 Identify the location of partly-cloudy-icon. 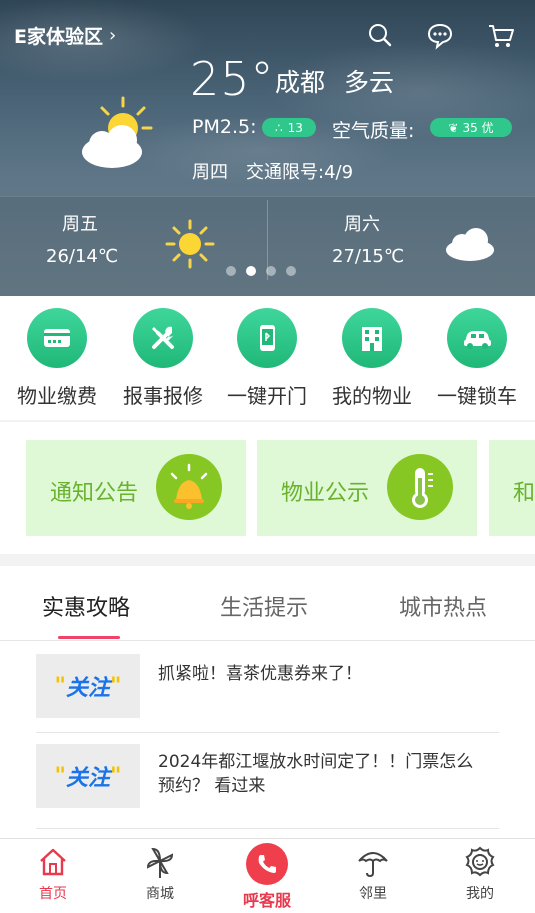
(118, 136).